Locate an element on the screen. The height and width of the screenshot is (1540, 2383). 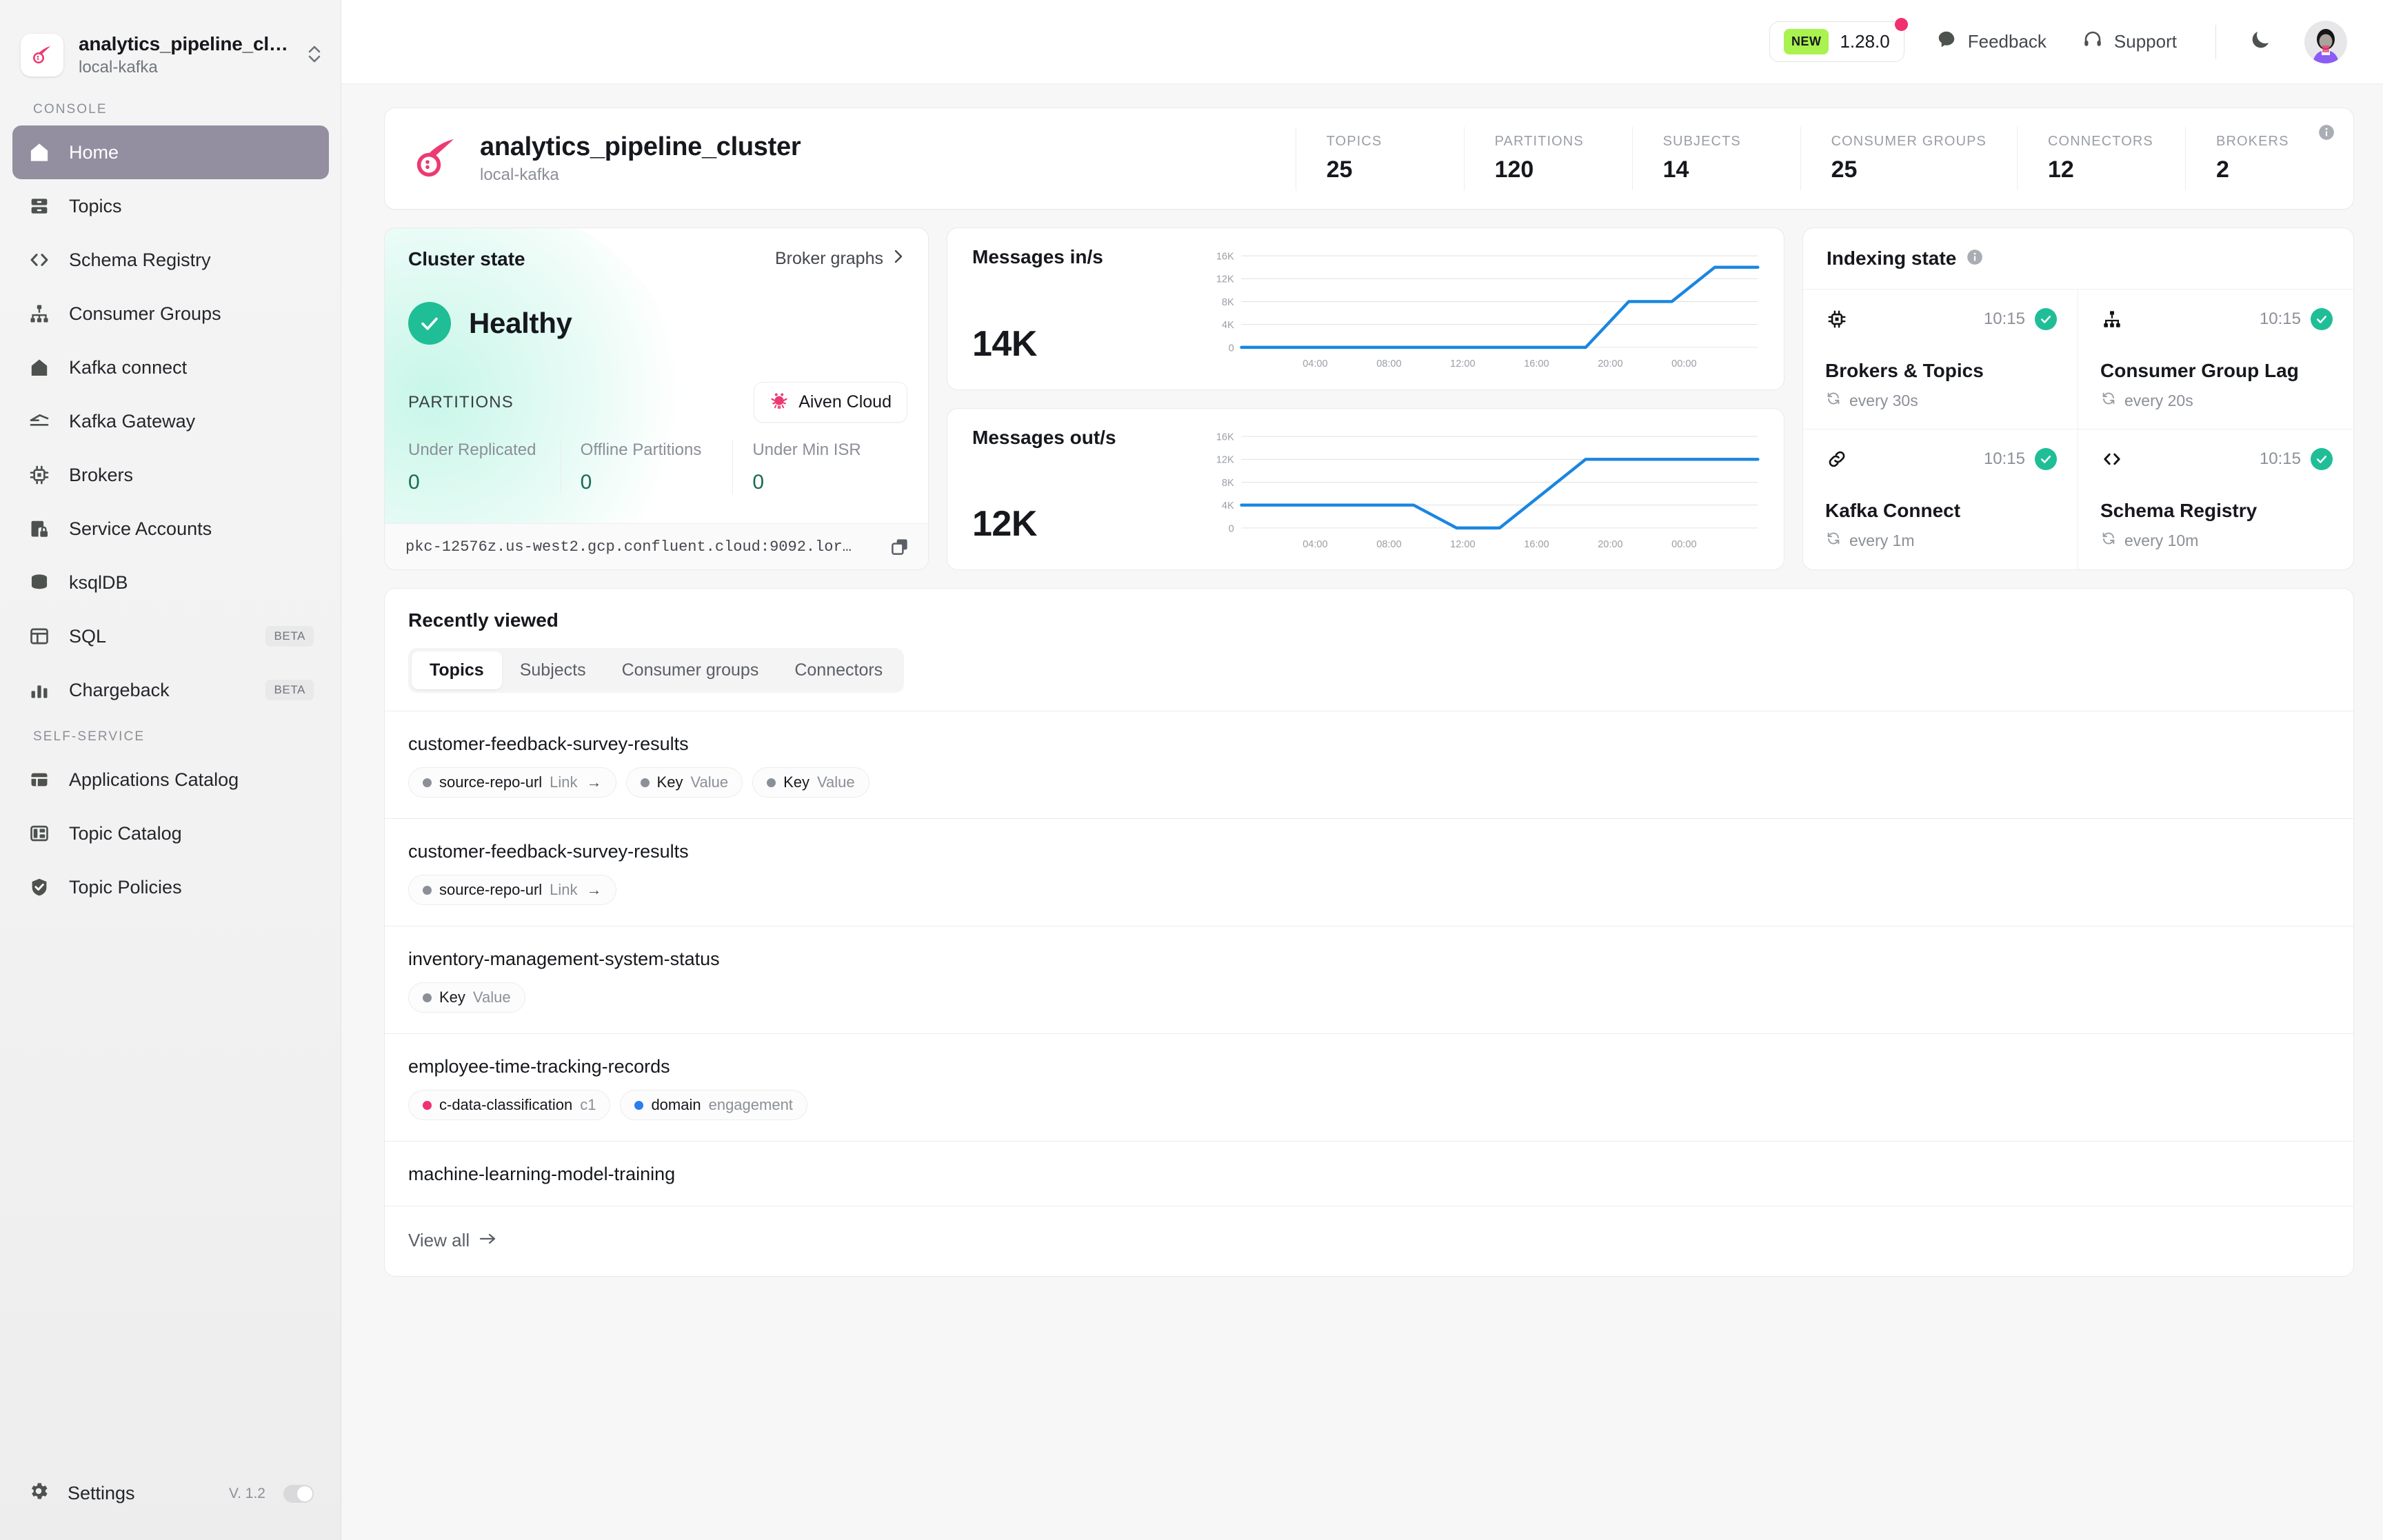
view-all-link: View all is located at coordinates (453, 1241).